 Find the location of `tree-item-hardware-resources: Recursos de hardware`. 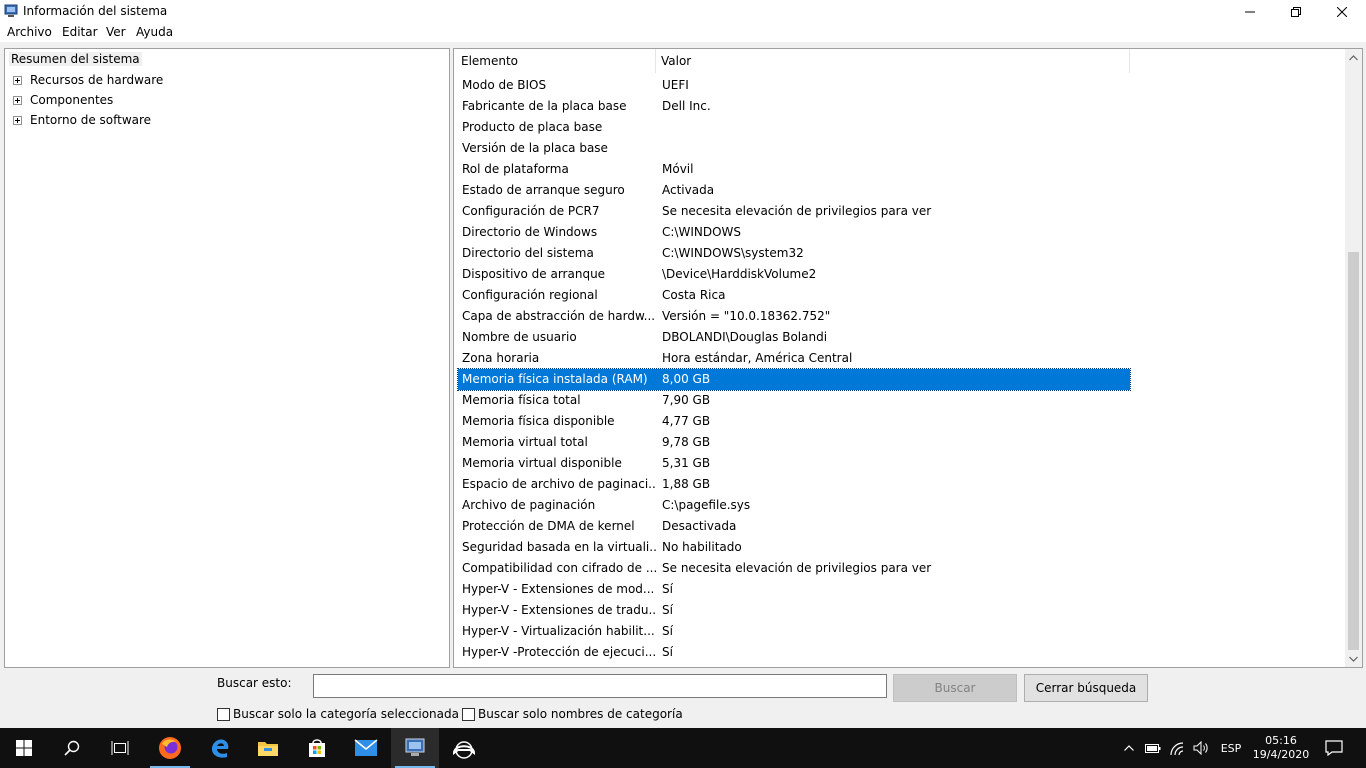

tree-item-hardware-resources: Recursos de hardware is located at coordinates (88, 80).